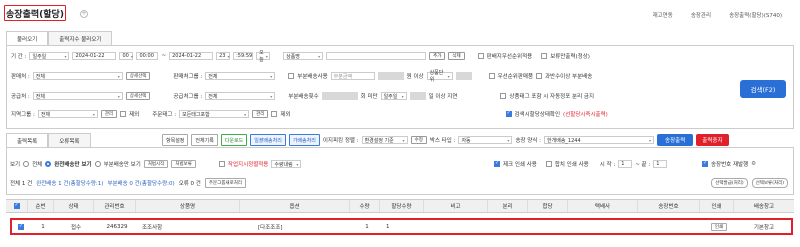 Image resolution: width=800 pixels, height=247 pixels. I want to click on supplier-group-select: 전체, so click(240, 96).